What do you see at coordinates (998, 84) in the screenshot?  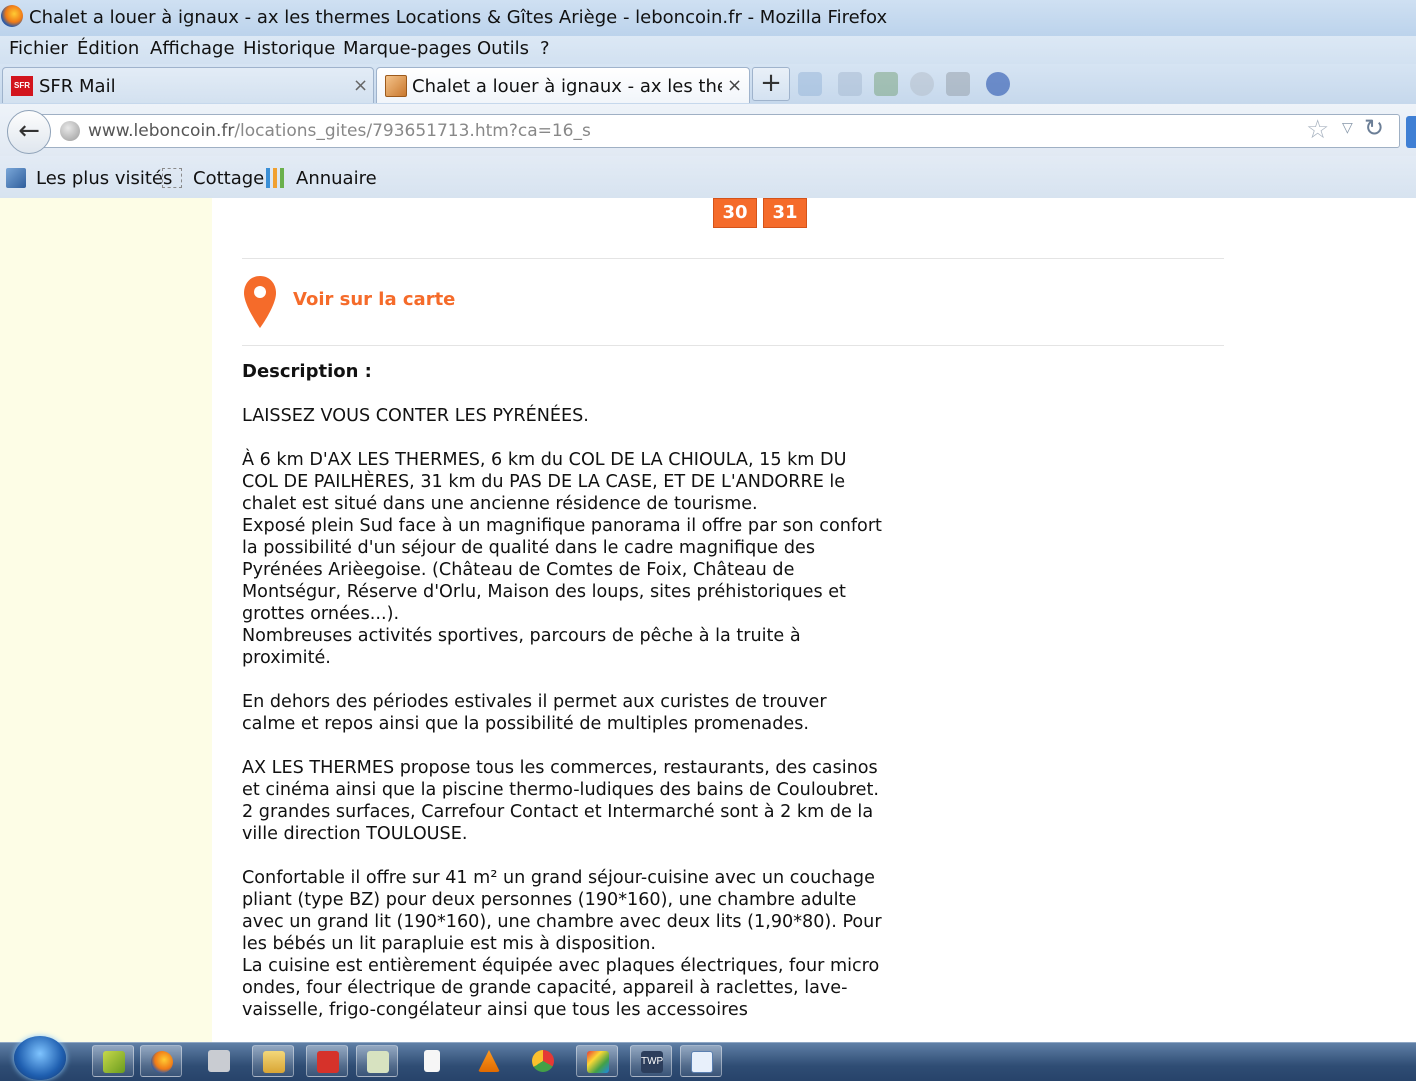 I see `help-icon` at bounding box center [998, 84].